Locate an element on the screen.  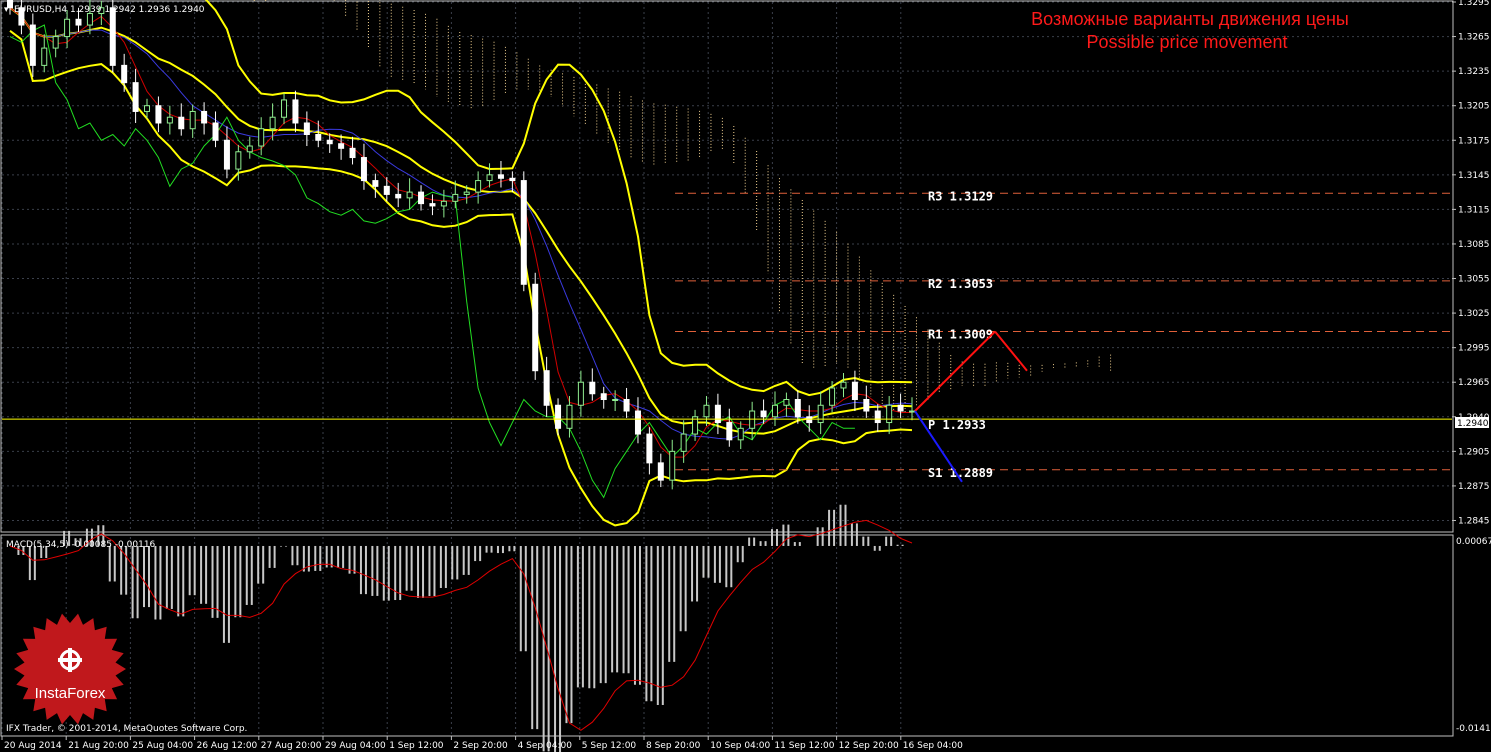
y-tick-label: 1.2905 is located at coordinates (1474, 452).